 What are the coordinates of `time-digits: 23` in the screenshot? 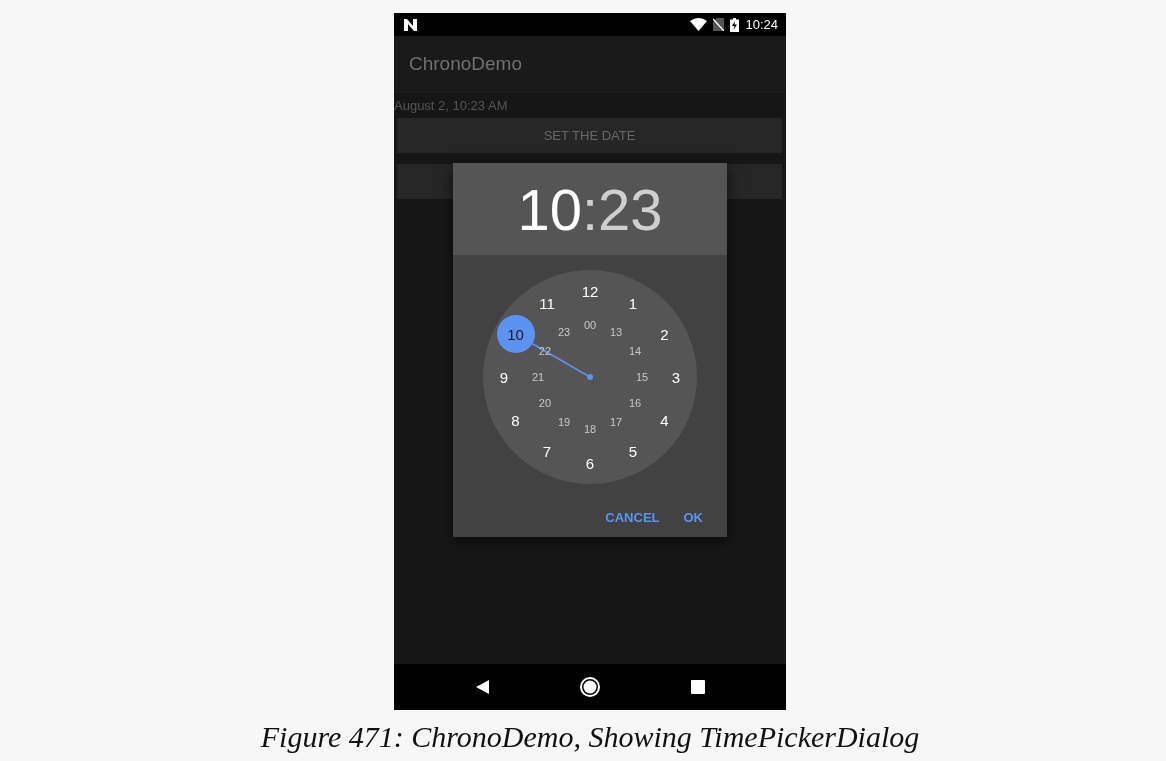 It's located at (630, 209).